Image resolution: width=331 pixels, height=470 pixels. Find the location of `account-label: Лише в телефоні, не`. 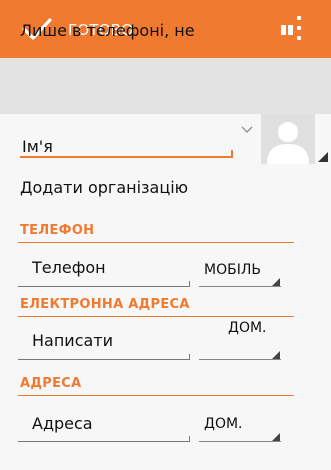

account-label: Лише в телефоні, не is located at coordinates (107, 30).